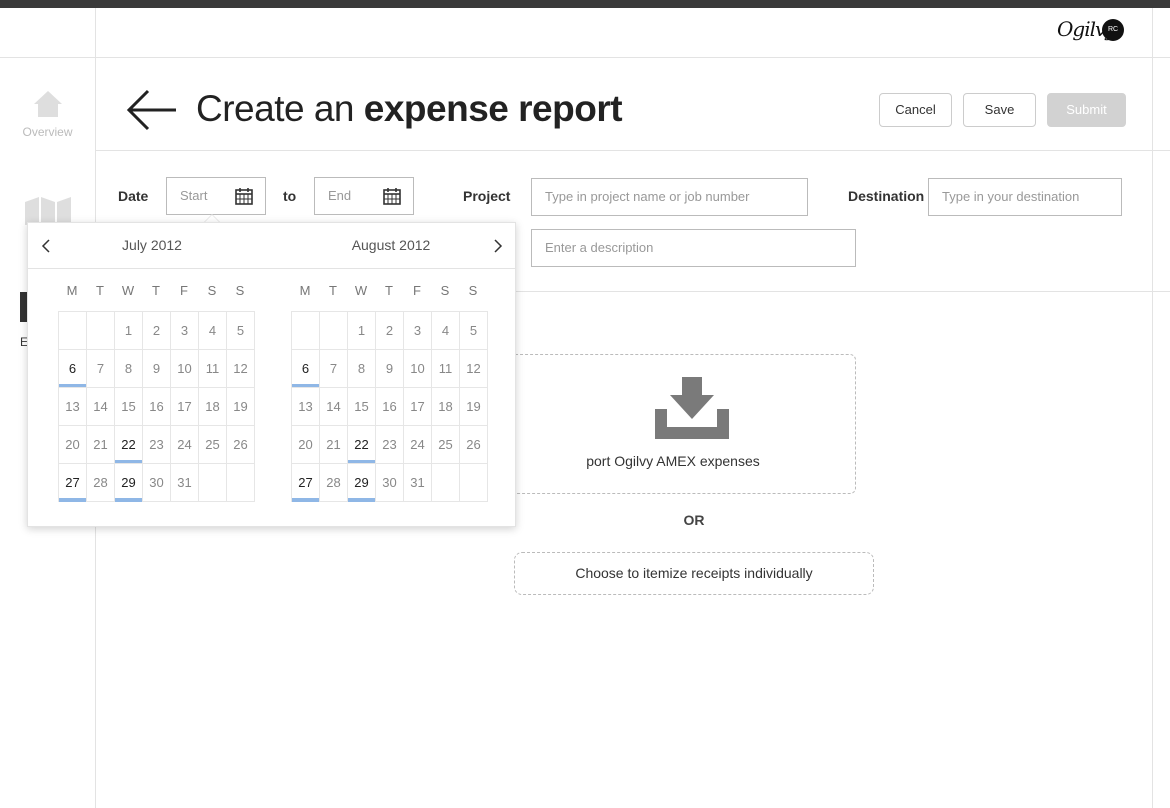  Describe the element at coordinates (694, 573) in the screenshot. I see `itemize-receipts-button: Choose to itemize receipts individually` at that location.